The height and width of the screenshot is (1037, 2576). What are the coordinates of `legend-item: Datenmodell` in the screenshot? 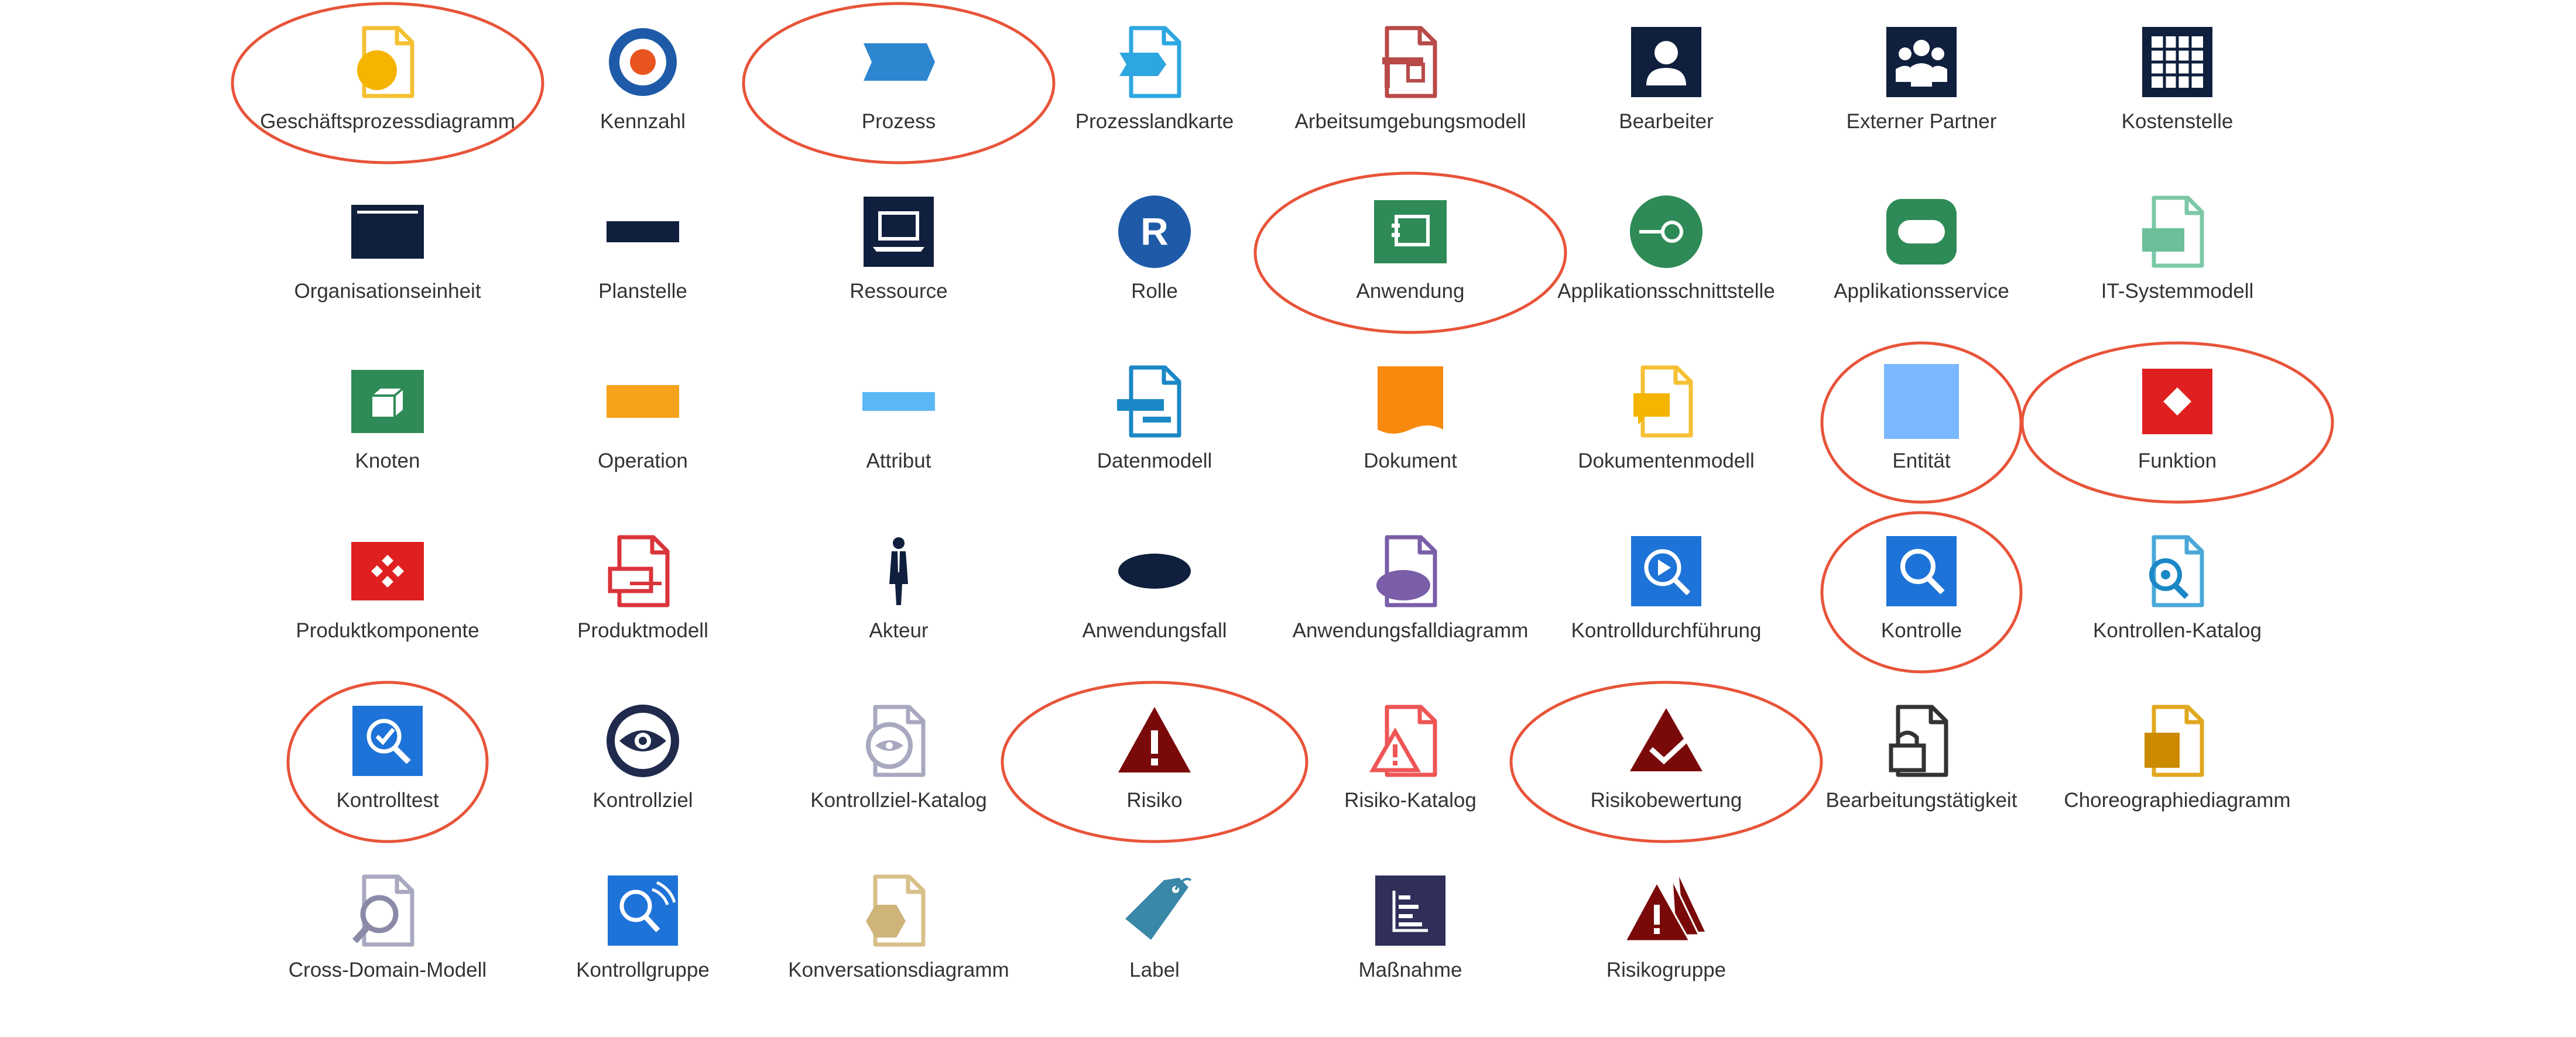 It's located at (1154, 416).